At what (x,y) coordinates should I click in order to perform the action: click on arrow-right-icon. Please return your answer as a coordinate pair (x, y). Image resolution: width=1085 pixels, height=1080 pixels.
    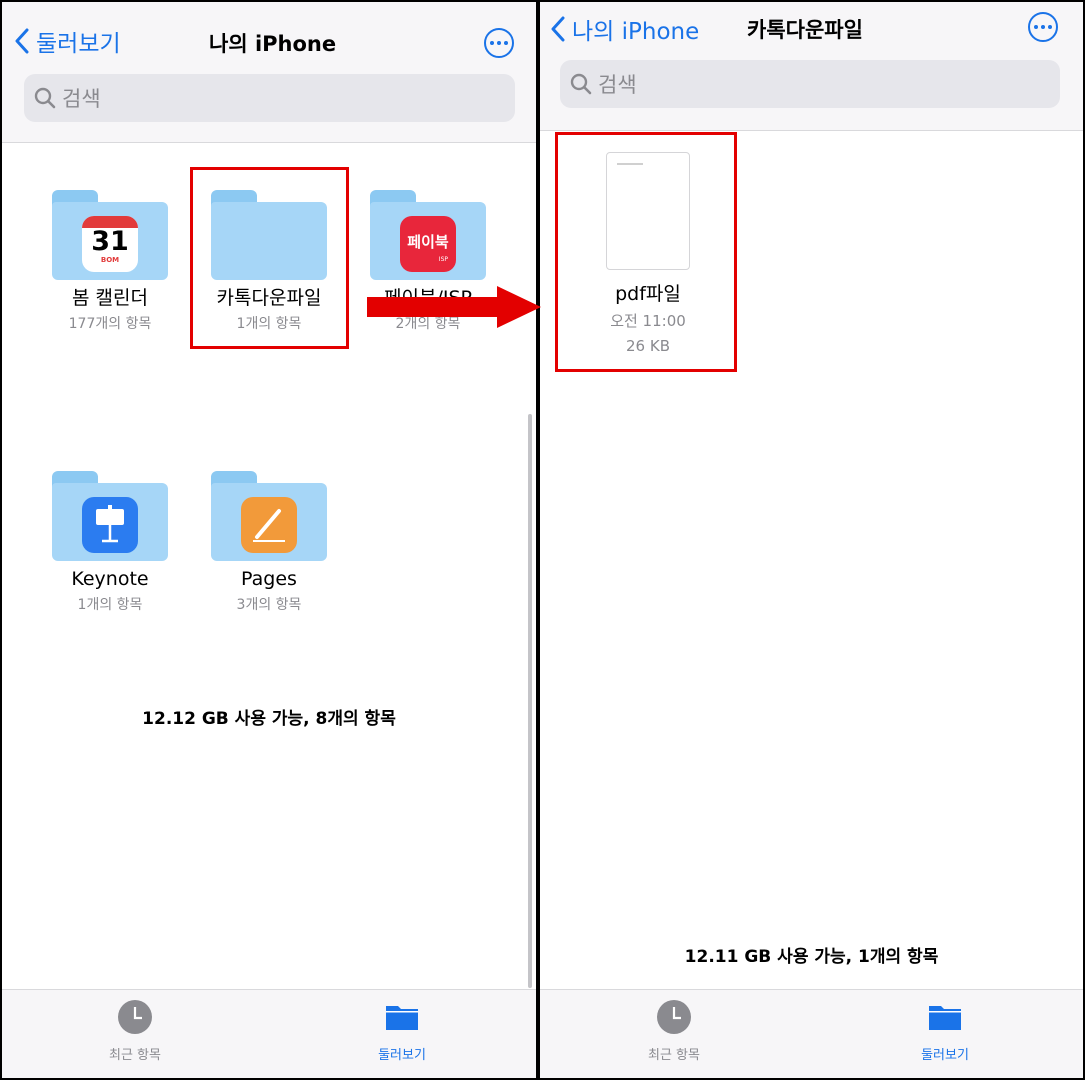
    Looking at the image, I should click on (454, 307).